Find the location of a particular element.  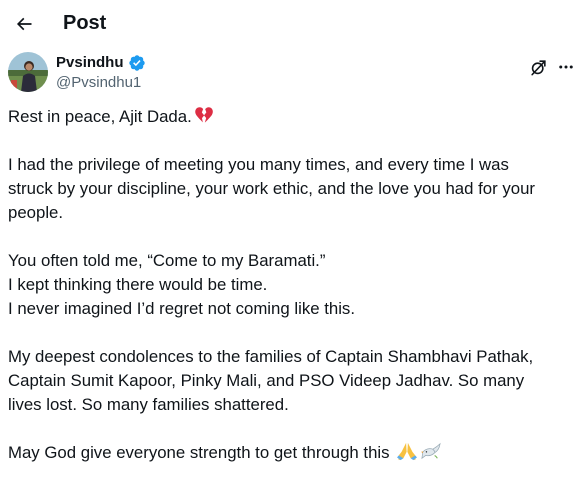

broken-heart-icon is located at coordinates (204, 115).